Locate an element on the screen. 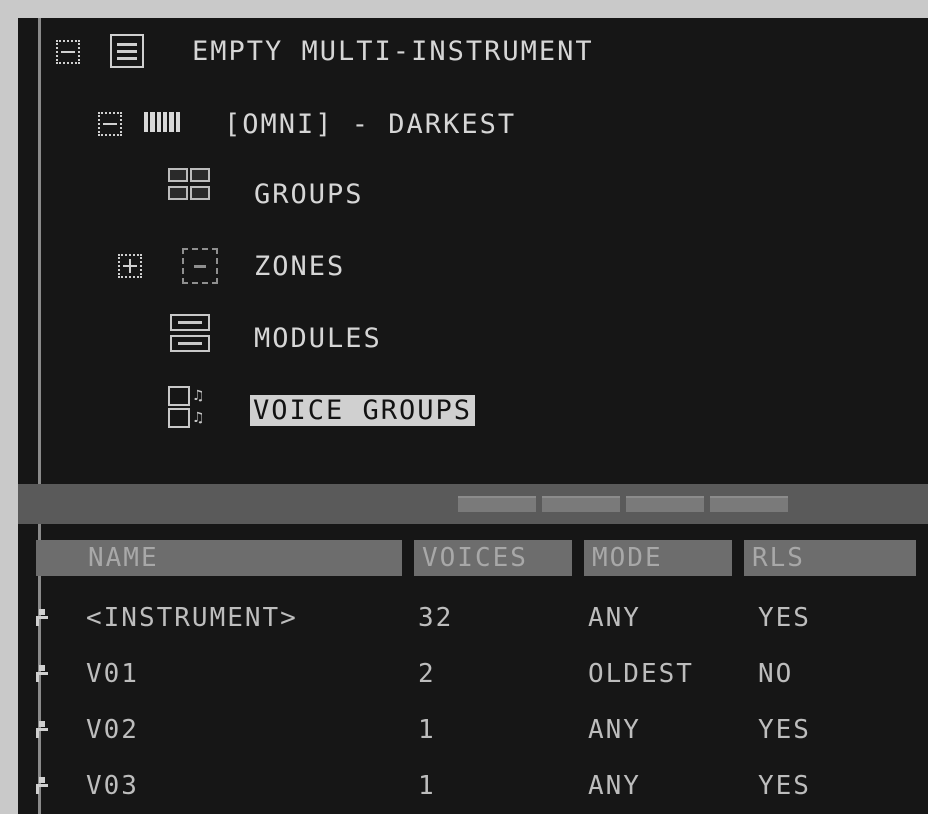 The image size is (928, 814). table-row: <INSTRUMENT> 32 ANY YES is located at coordinates (473, 618).